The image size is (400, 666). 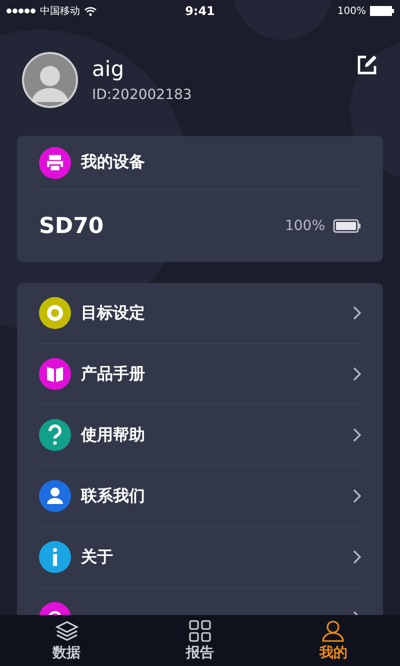 What do you see at coordinates (55, 162) in the screenshot?
I see `printer-icon` at bounding box center [55, 162].